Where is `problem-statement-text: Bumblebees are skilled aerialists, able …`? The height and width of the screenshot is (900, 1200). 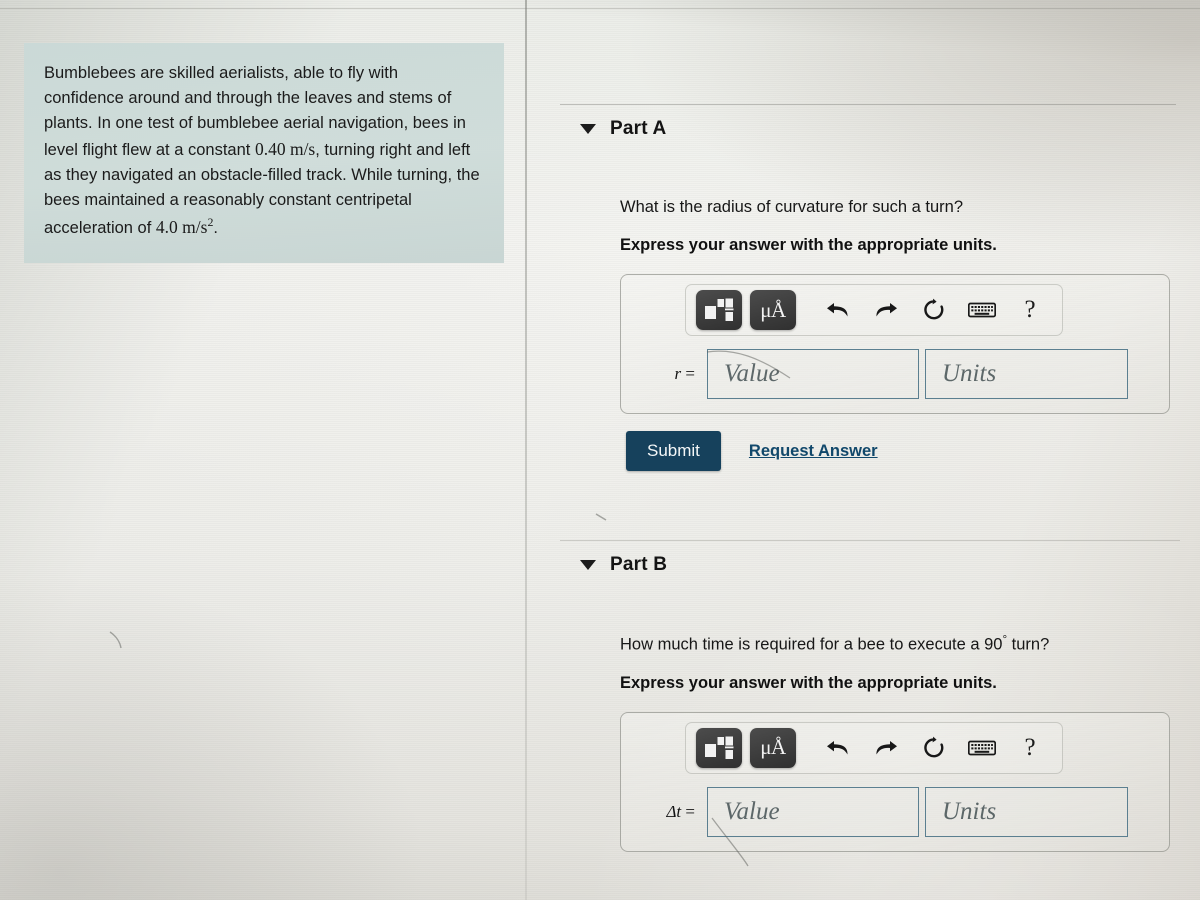 problem-statement-text: Bumblebees are skilled aerialists, able … is located at coordinates (263, 151).